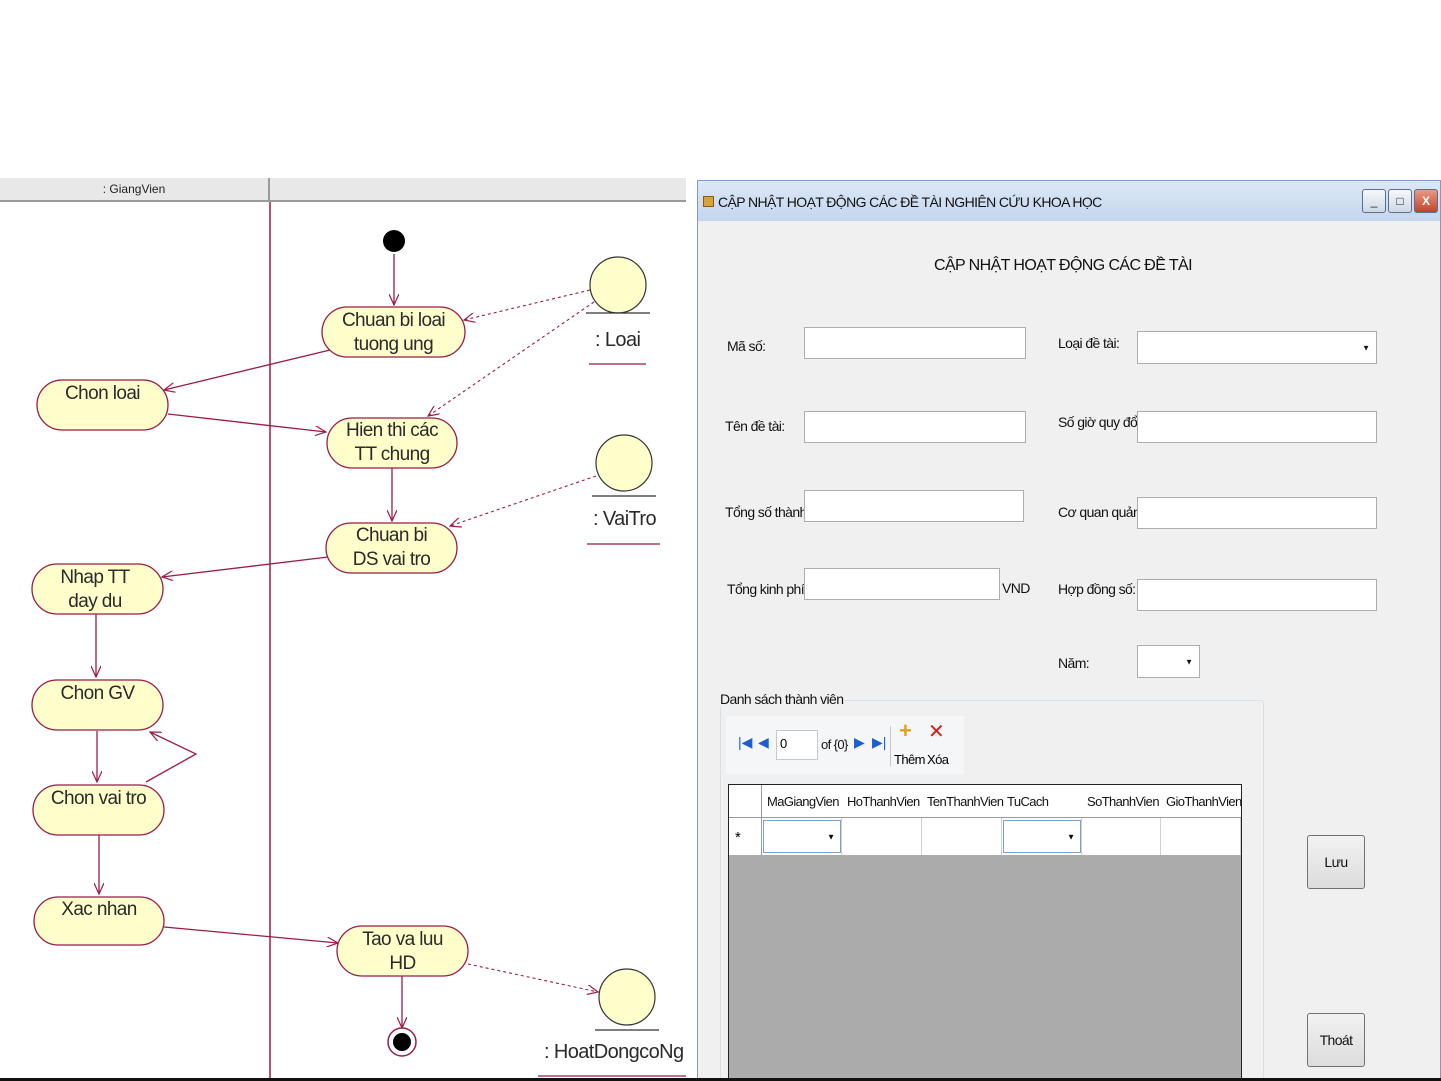 This screenshot has height=1081, width=1441. What do you see at coordinates (1074, 663) in the screenshot?
I see `nam-label: Năm:` at bounding box center [1074, 663].